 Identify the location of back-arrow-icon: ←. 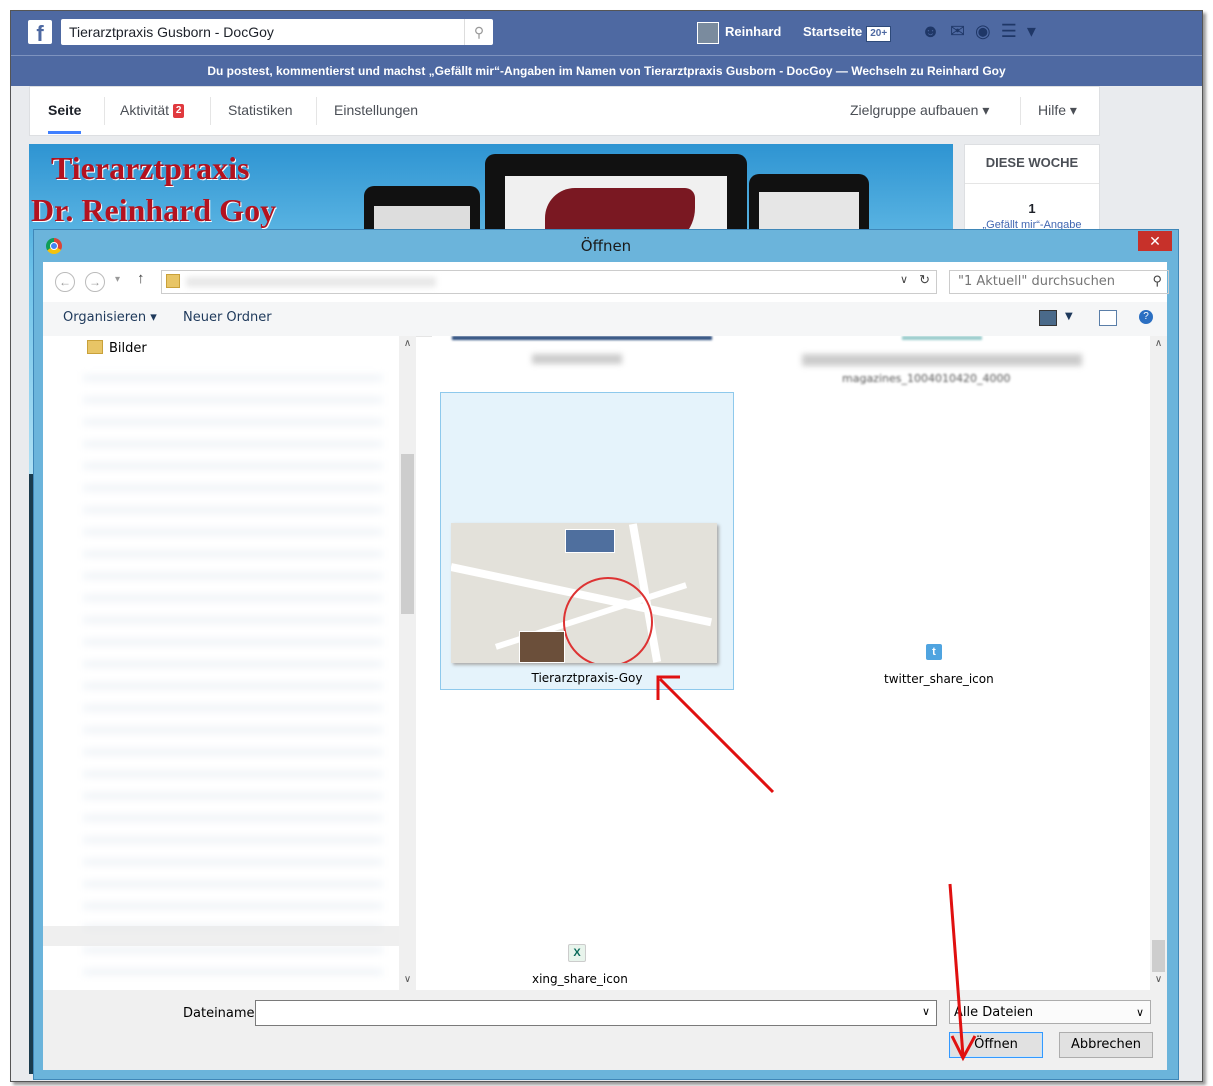
(65, 282).